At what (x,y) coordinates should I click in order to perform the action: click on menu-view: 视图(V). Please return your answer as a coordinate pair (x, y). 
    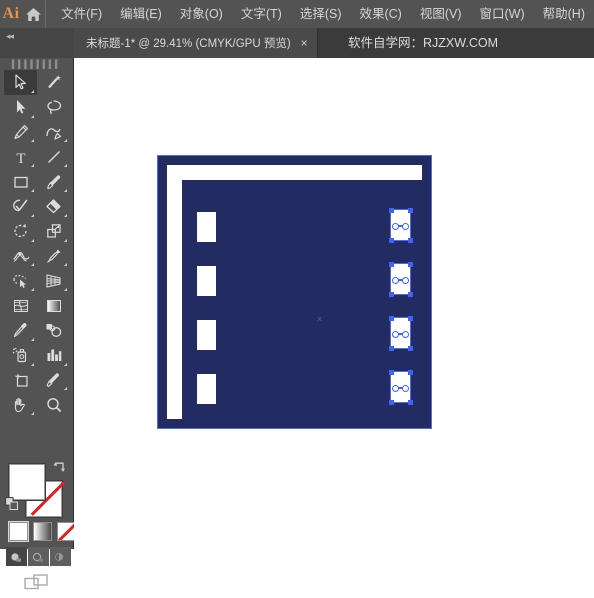
    Looking at the image, I should click on (441, 14).